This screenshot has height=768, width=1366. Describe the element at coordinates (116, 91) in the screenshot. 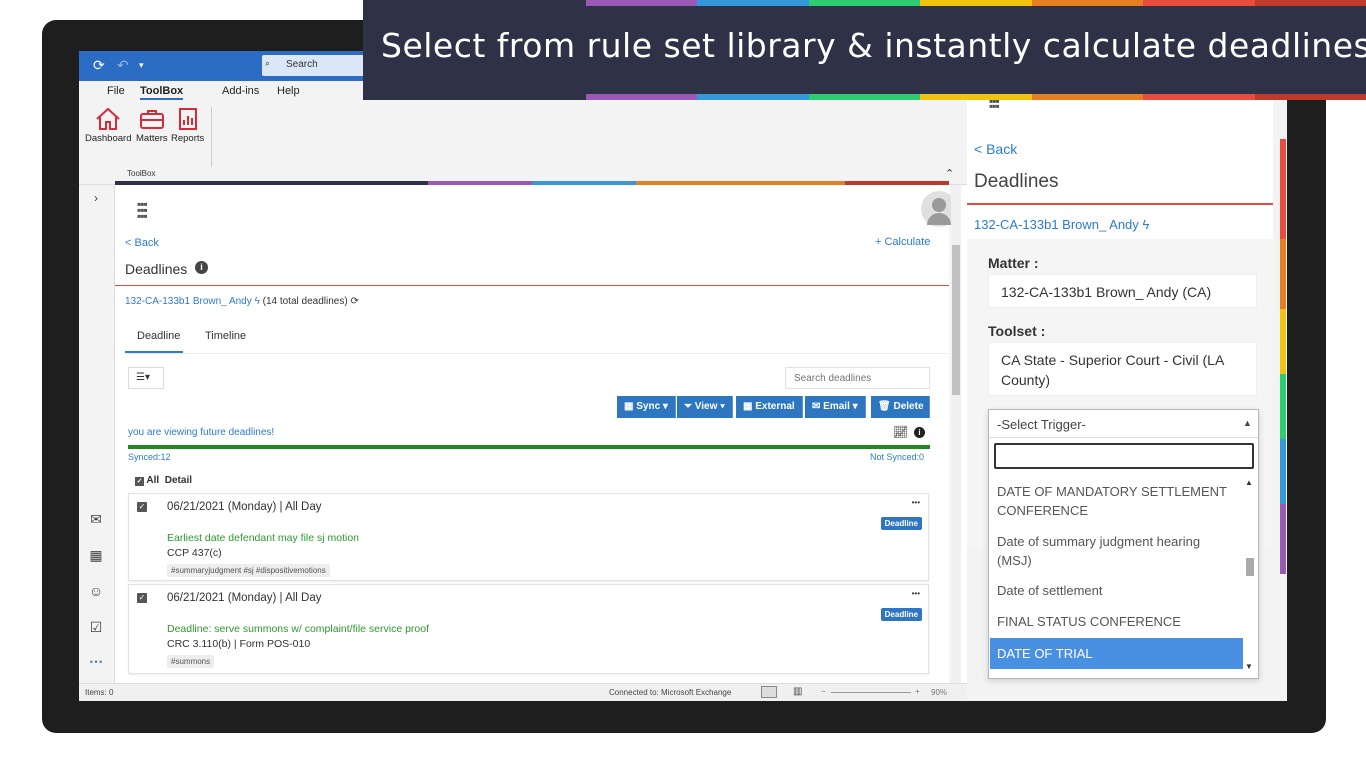

I see `menu-file: File` at that location.